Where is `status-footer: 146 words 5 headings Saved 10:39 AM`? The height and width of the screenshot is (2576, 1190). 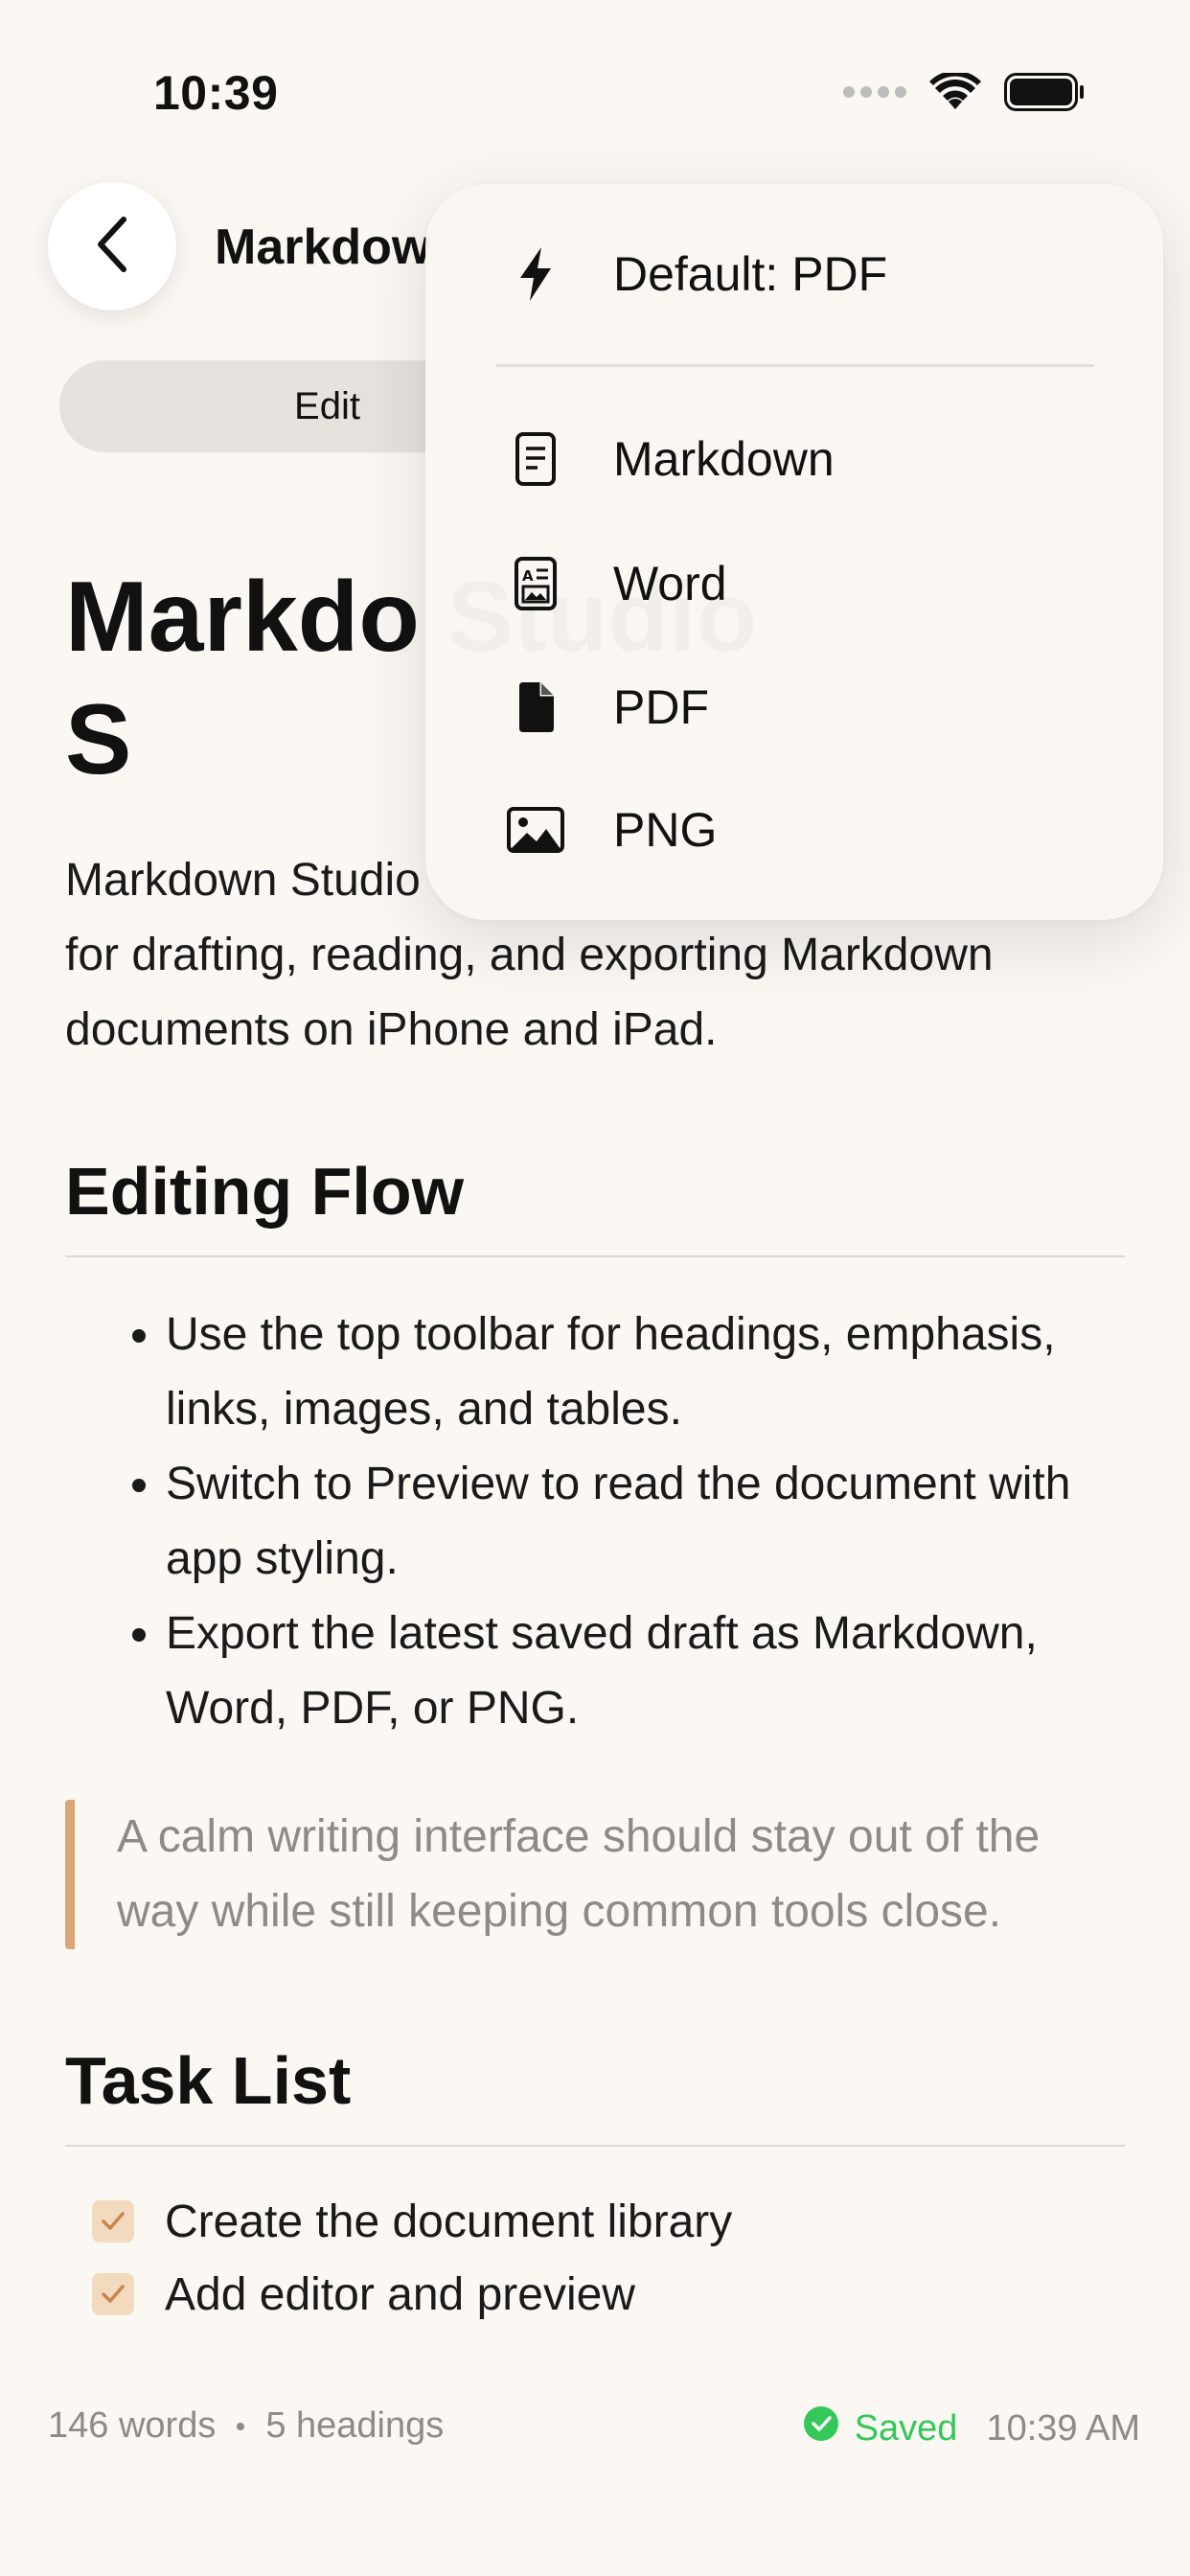
status-footer: 146 words 5 headings Saved 10:39 AM is located at coordinates (595, 2476).